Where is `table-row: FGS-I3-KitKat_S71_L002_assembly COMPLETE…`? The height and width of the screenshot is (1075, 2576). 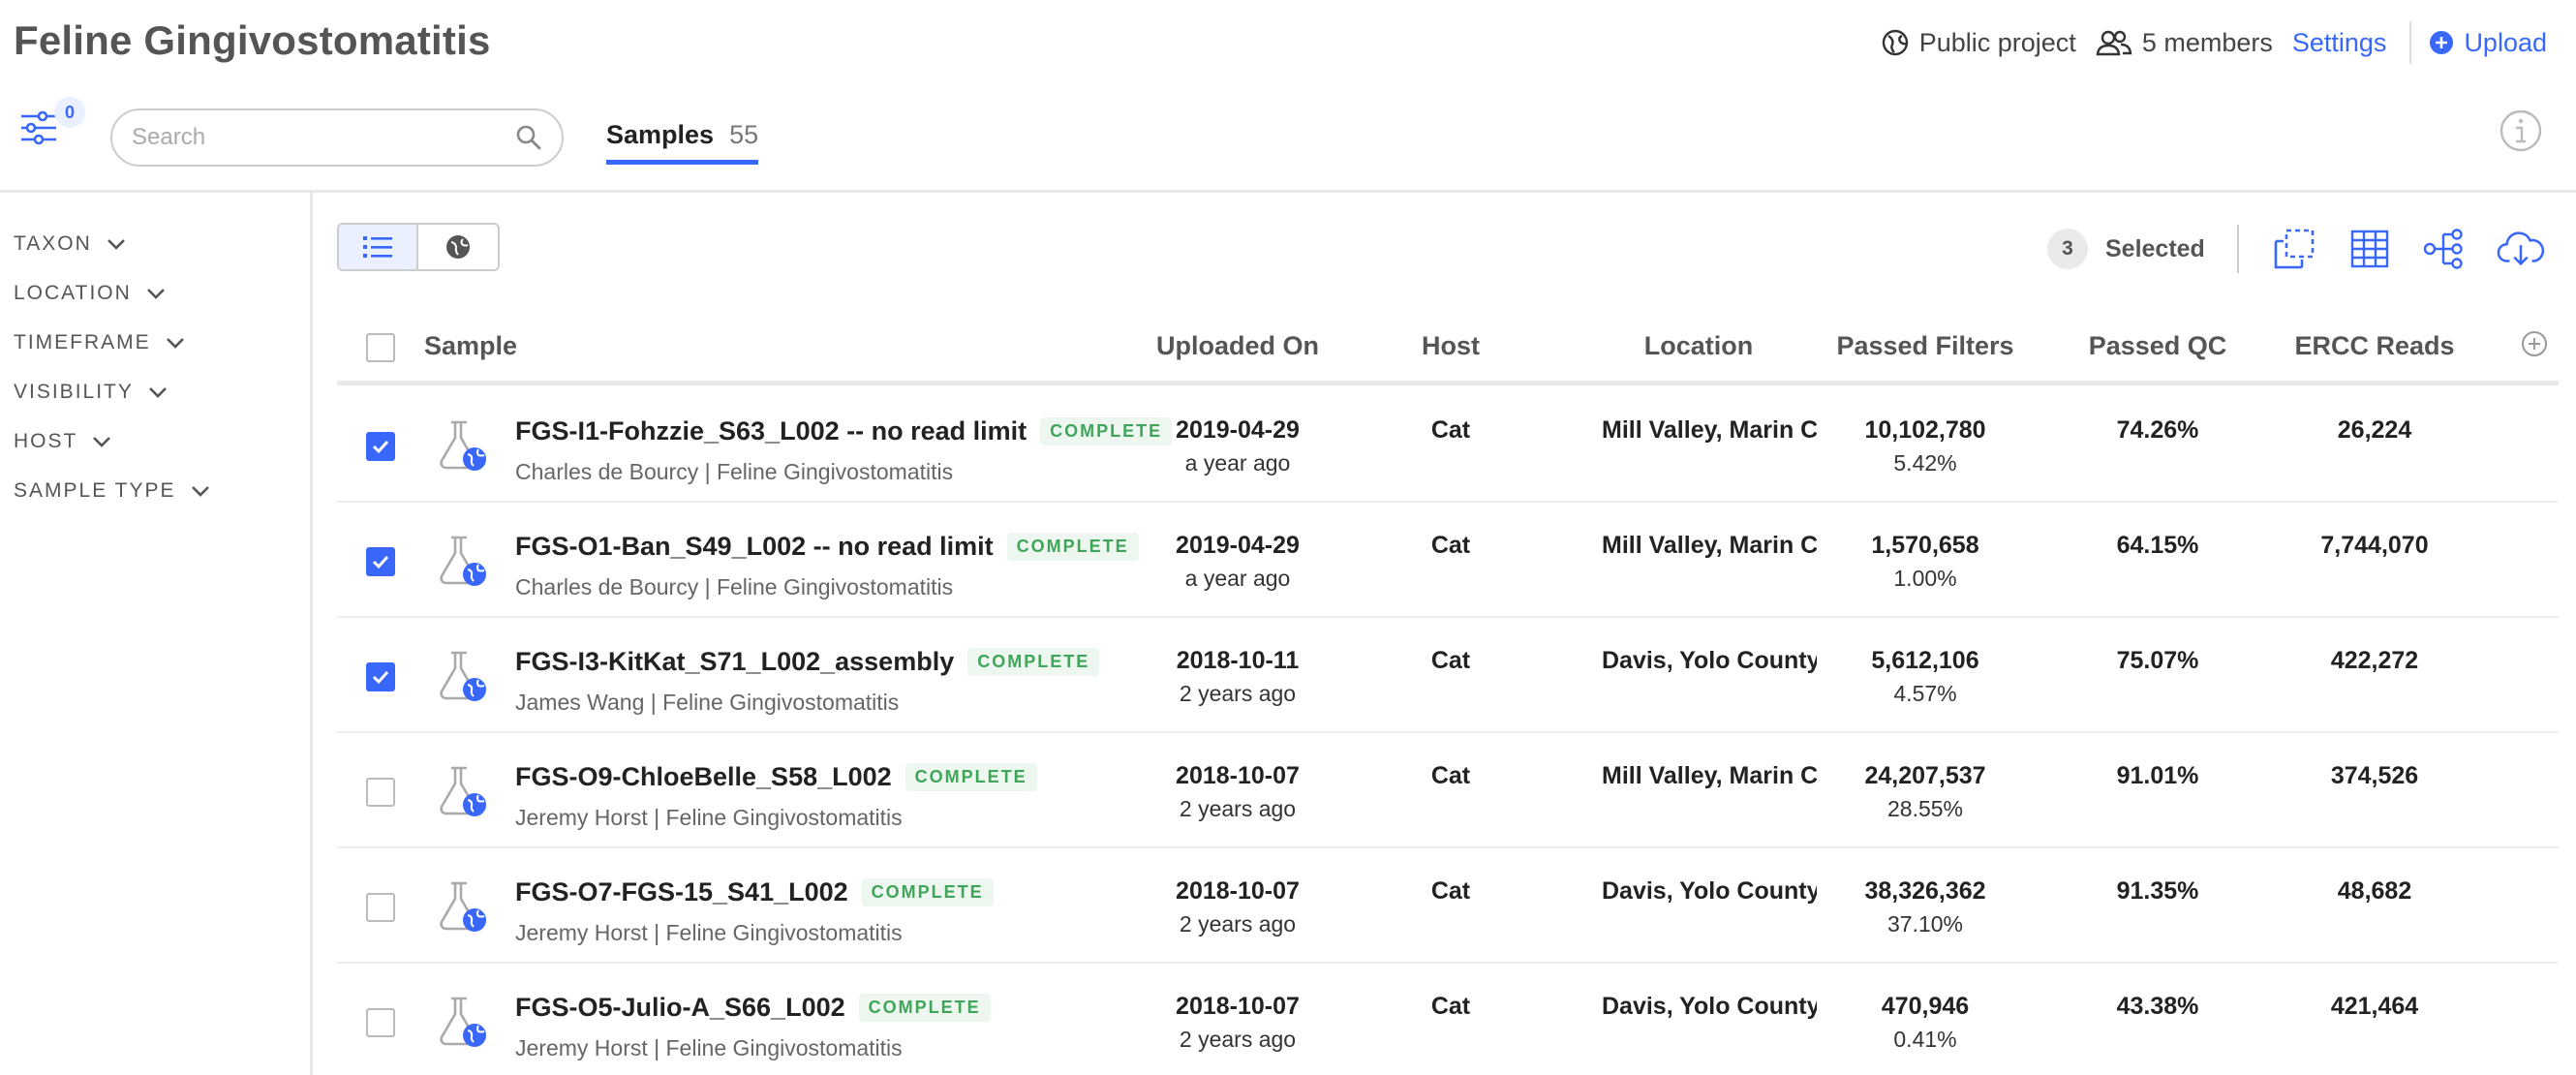
table-row: FGS-I3-KitKat_S71_L002_assembly COMPLETE… is located at coordinates (1448, 675).